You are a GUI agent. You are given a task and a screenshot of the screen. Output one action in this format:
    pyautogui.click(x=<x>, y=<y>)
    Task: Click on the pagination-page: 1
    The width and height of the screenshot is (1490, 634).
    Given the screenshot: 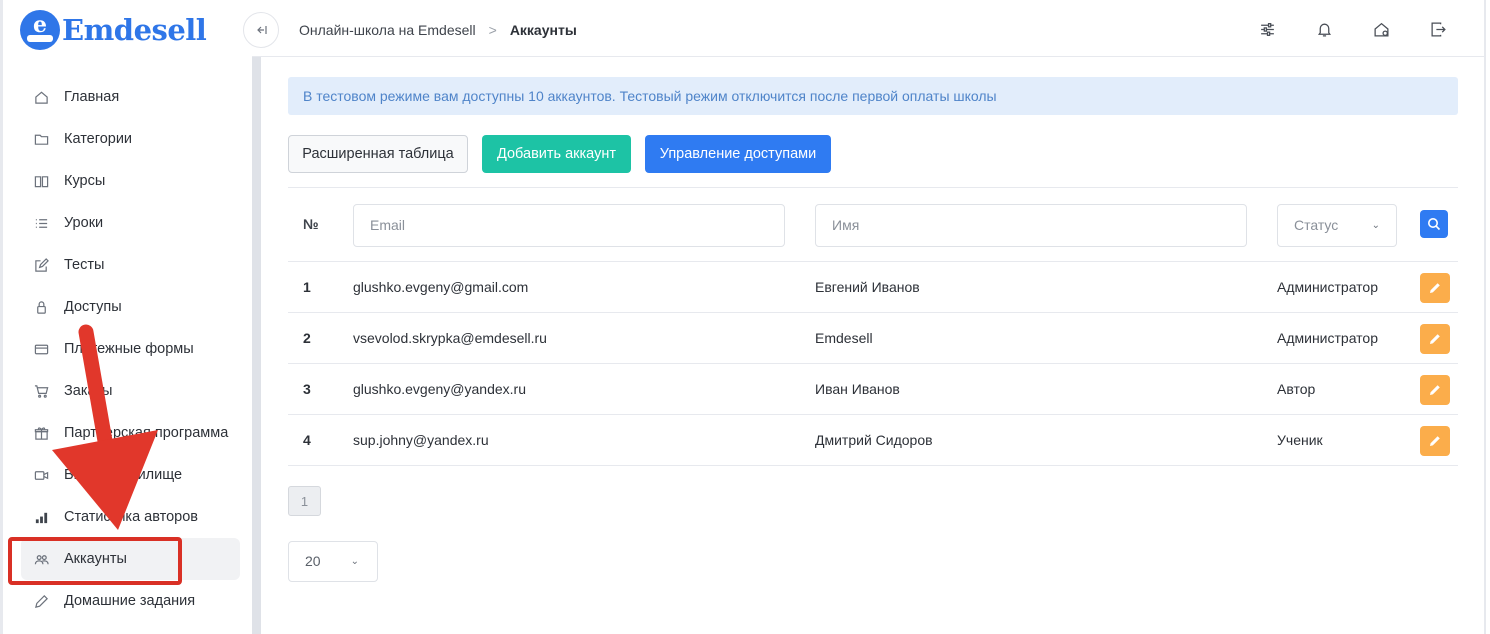 What is the action you would take?
    pyautogui.click(x=304, y=501)
    